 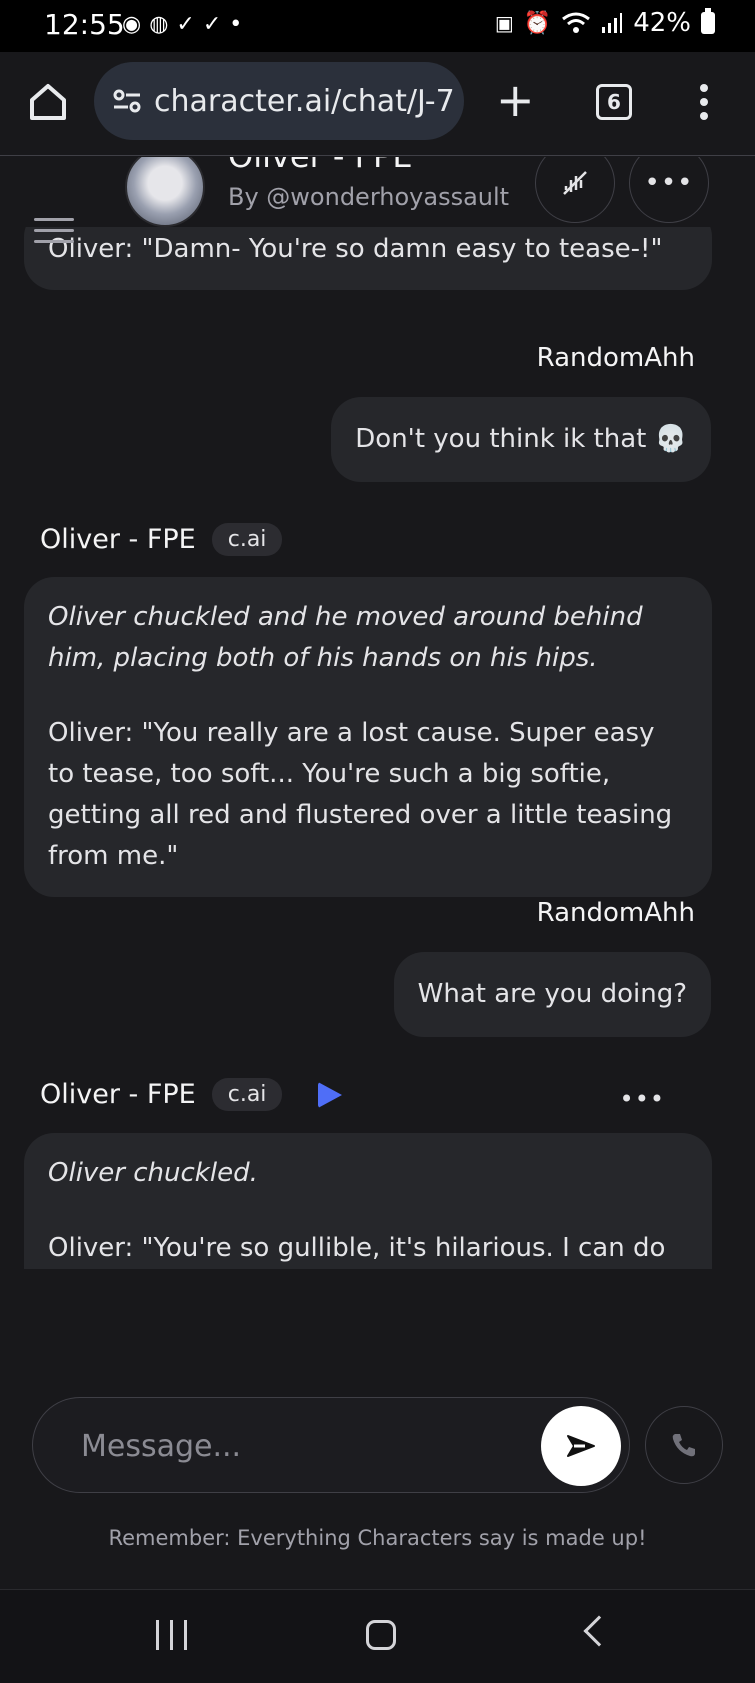 What do you see at coordinates (330, 1094) in the screenshot?
I see `play-voice-icon` at bounding box center [330, 1094].